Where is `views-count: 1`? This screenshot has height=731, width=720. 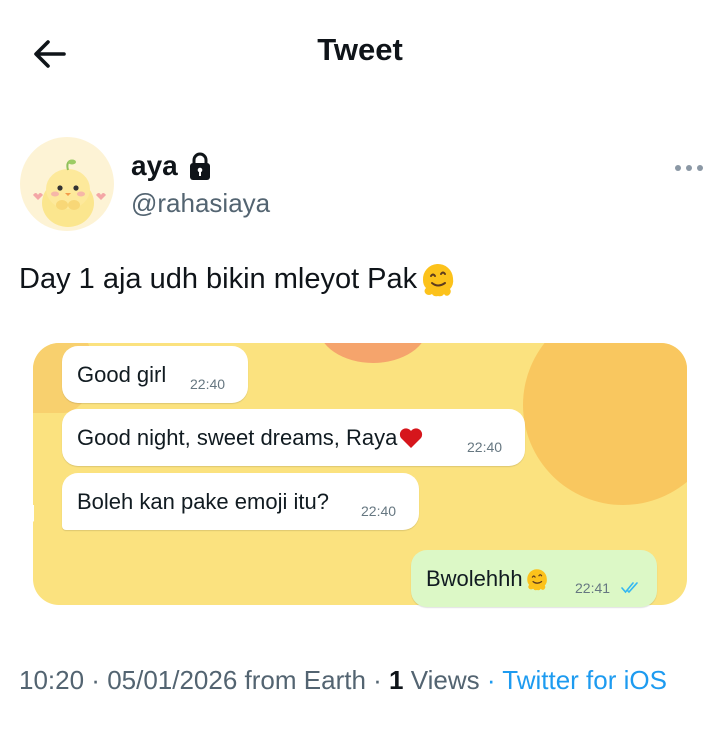
views-count: 1 is located at coordinates (396, 680).